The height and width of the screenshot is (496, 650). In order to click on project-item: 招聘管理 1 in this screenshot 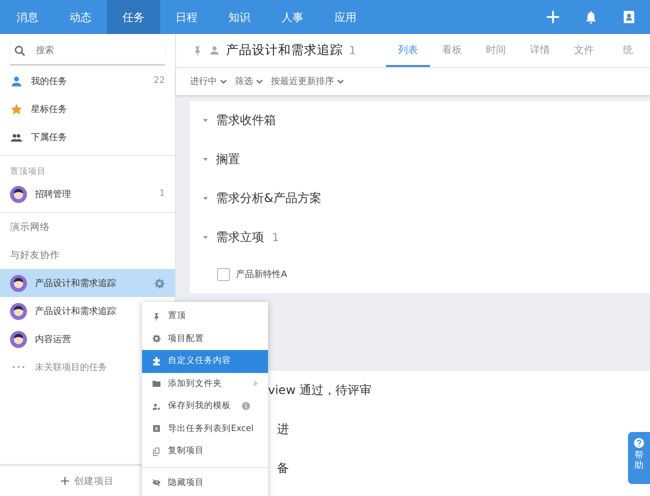, I will do `click(87, 194)`.